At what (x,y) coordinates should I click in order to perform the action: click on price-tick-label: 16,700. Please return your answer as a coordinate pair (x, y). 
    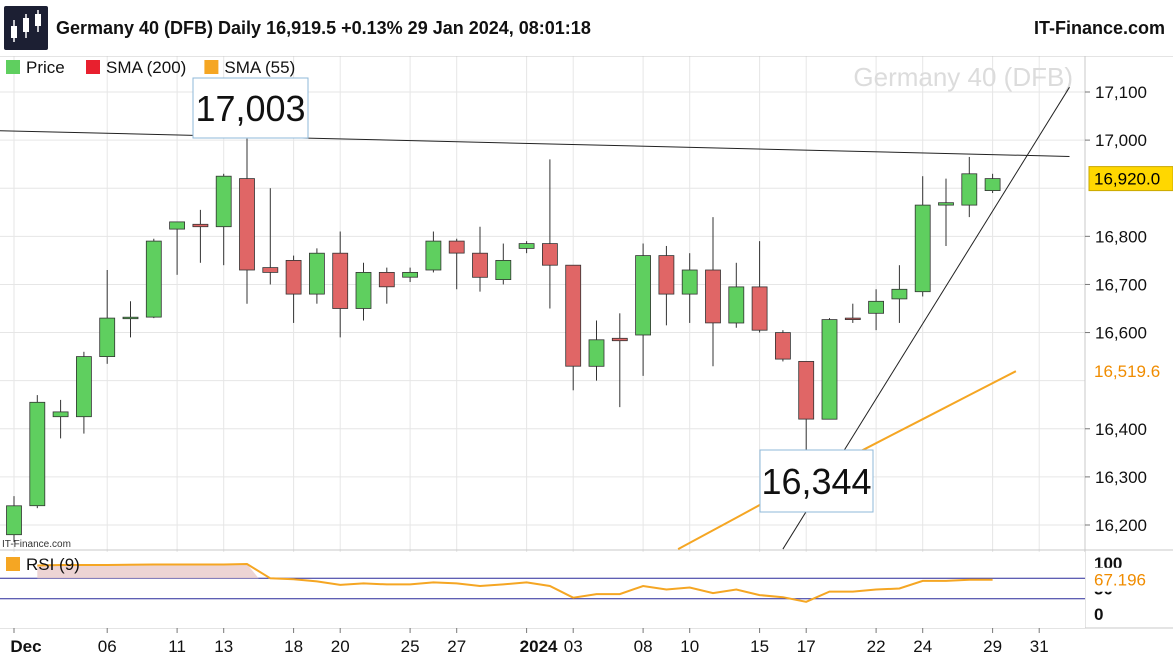
    Looking at the image, I should click on (1121, 284).